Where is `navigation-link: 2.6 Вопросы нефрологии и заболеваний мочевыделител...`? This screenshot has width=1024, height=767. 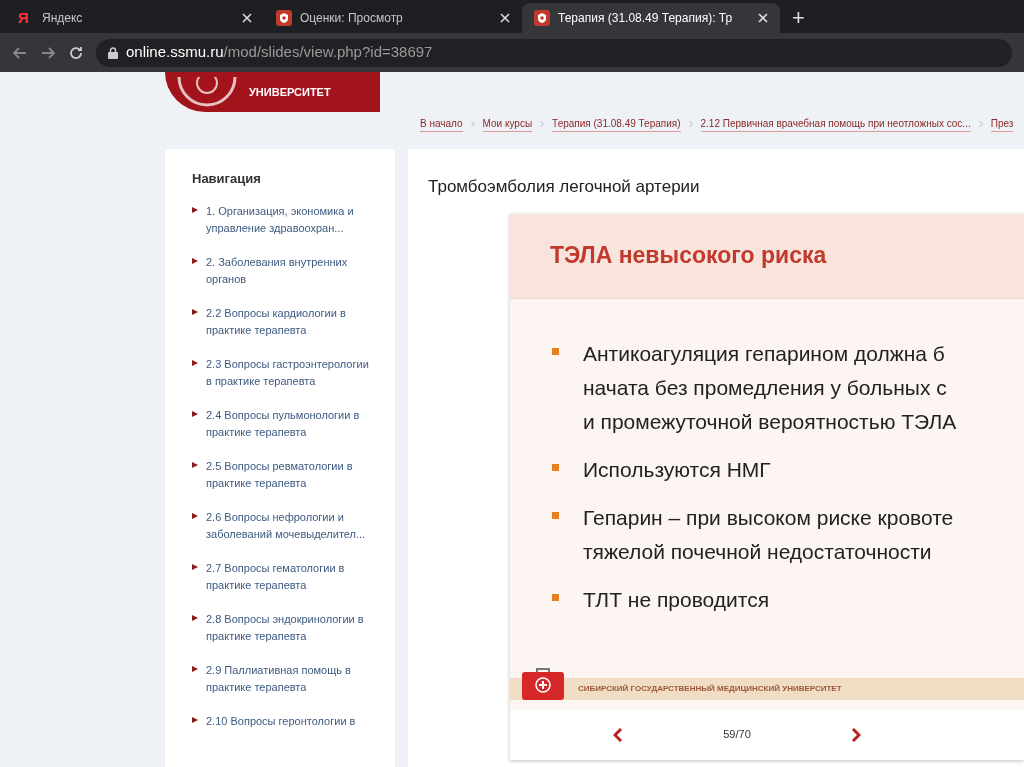 navigation-link: 2.6 Вопросы нефрологии и заболеваний мочевыделител... is located at coordinates (288, 525).